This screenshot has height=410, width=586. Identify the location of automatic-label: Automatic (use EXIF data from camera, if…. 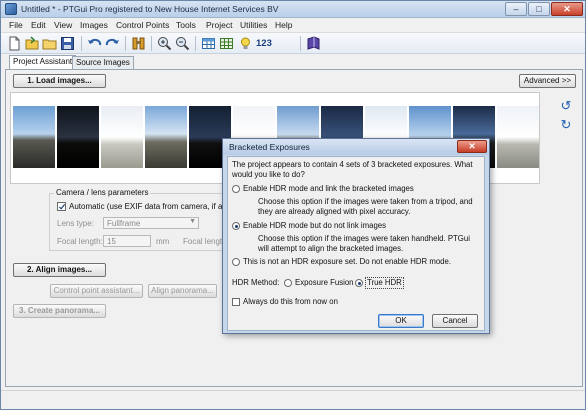
(154, 206).